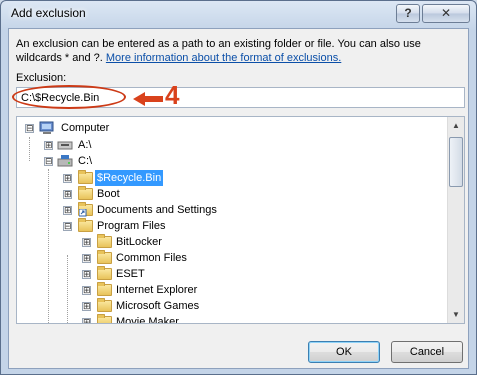  What do you see at coordinates (48, 13) in the screenshot?
I see `dialog-title: Add exclusion` at bounding box center [48, 13].